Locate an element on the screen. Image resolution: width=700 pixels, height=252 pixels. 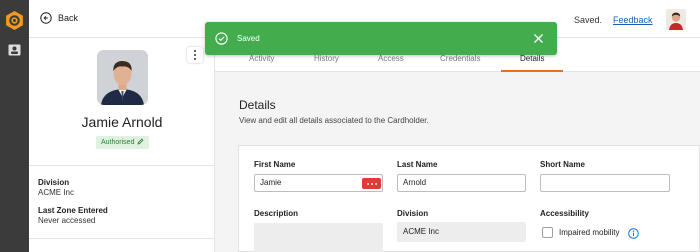
impaired-mobility-checkbox is located at coordinates (547, 232).